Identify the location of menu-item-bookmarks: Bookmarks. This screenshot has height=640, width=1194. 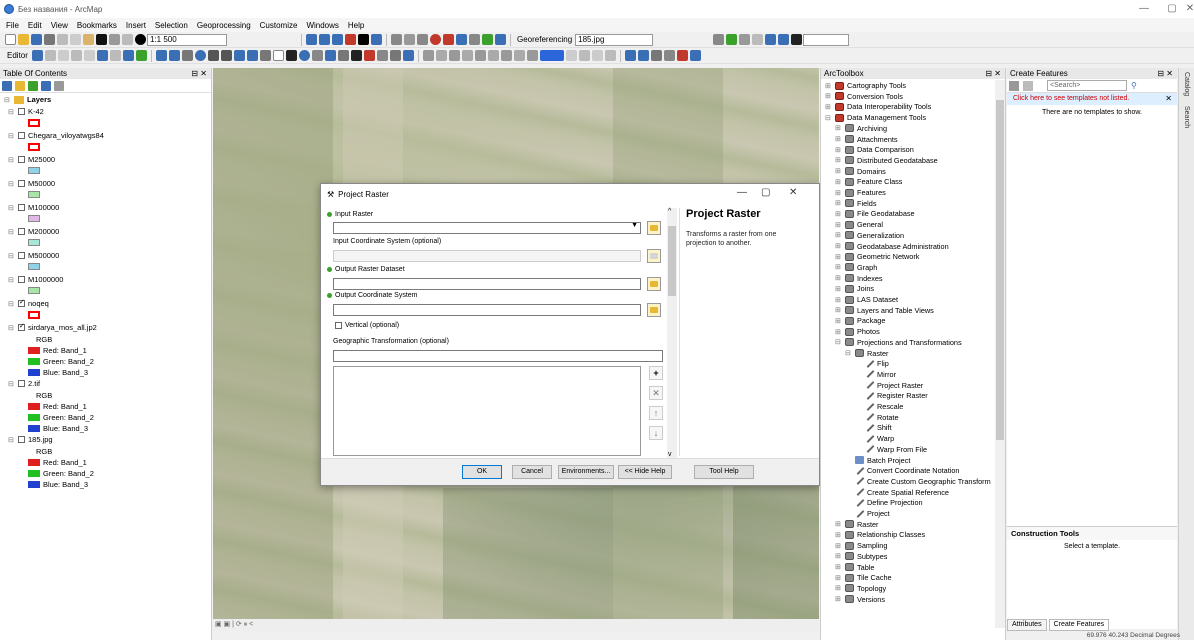
(97, 25).